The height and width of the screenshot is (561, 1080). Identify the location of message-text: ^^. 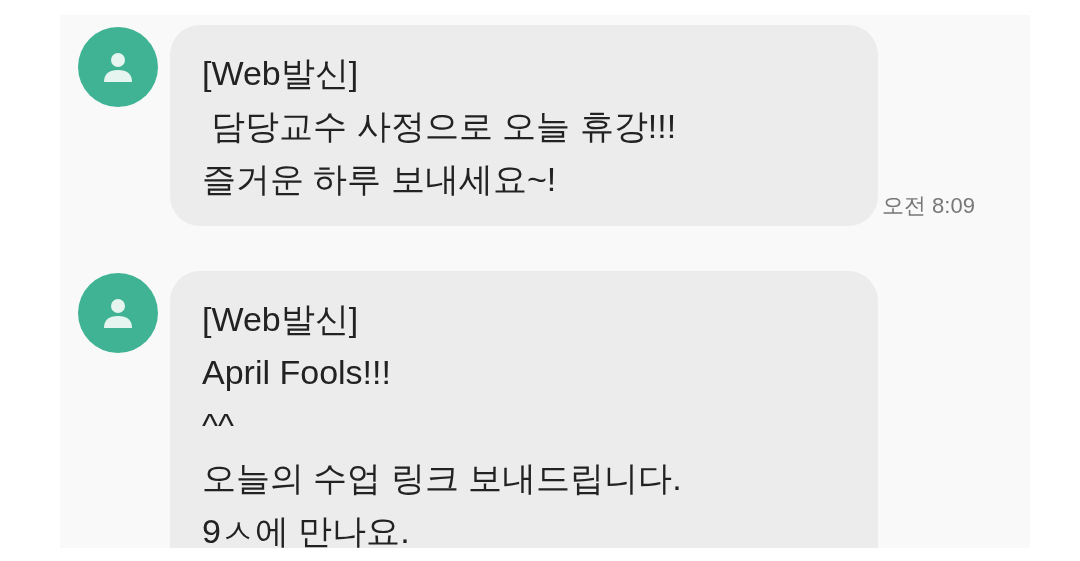
(218, 425).